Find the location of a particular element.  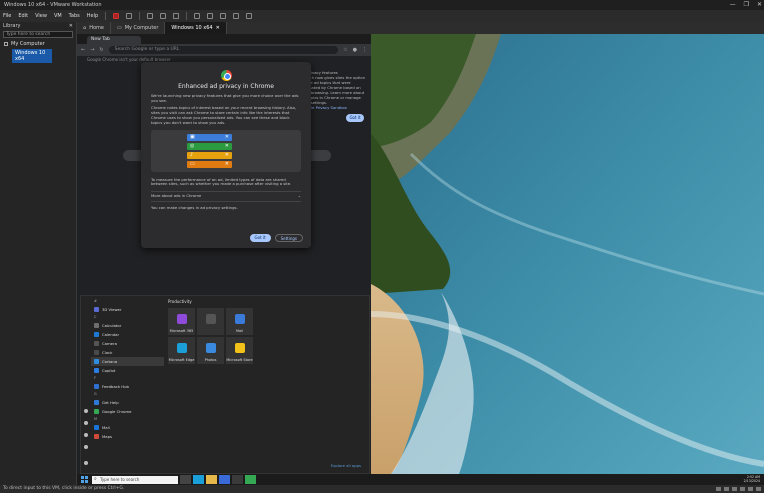

tab-my-computer: ▭ My Computer is located at coordinates (138, 28).